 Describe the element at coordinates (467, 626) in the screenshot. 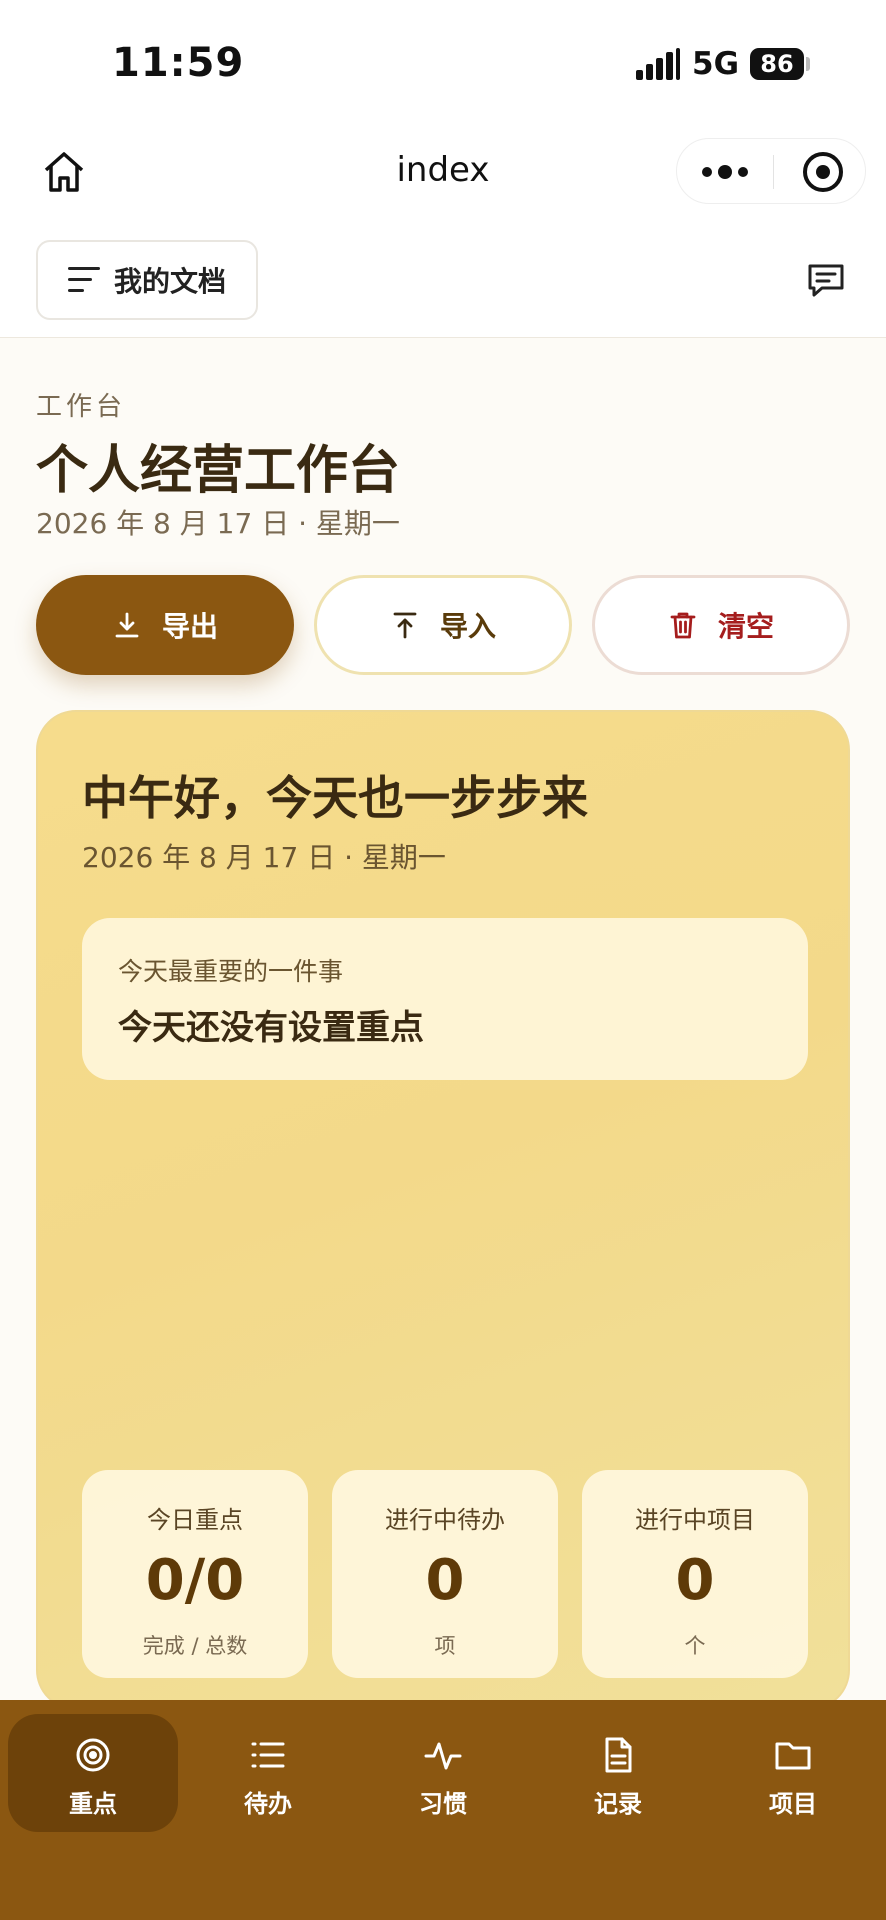

I see `import-label: 导入` at that location.